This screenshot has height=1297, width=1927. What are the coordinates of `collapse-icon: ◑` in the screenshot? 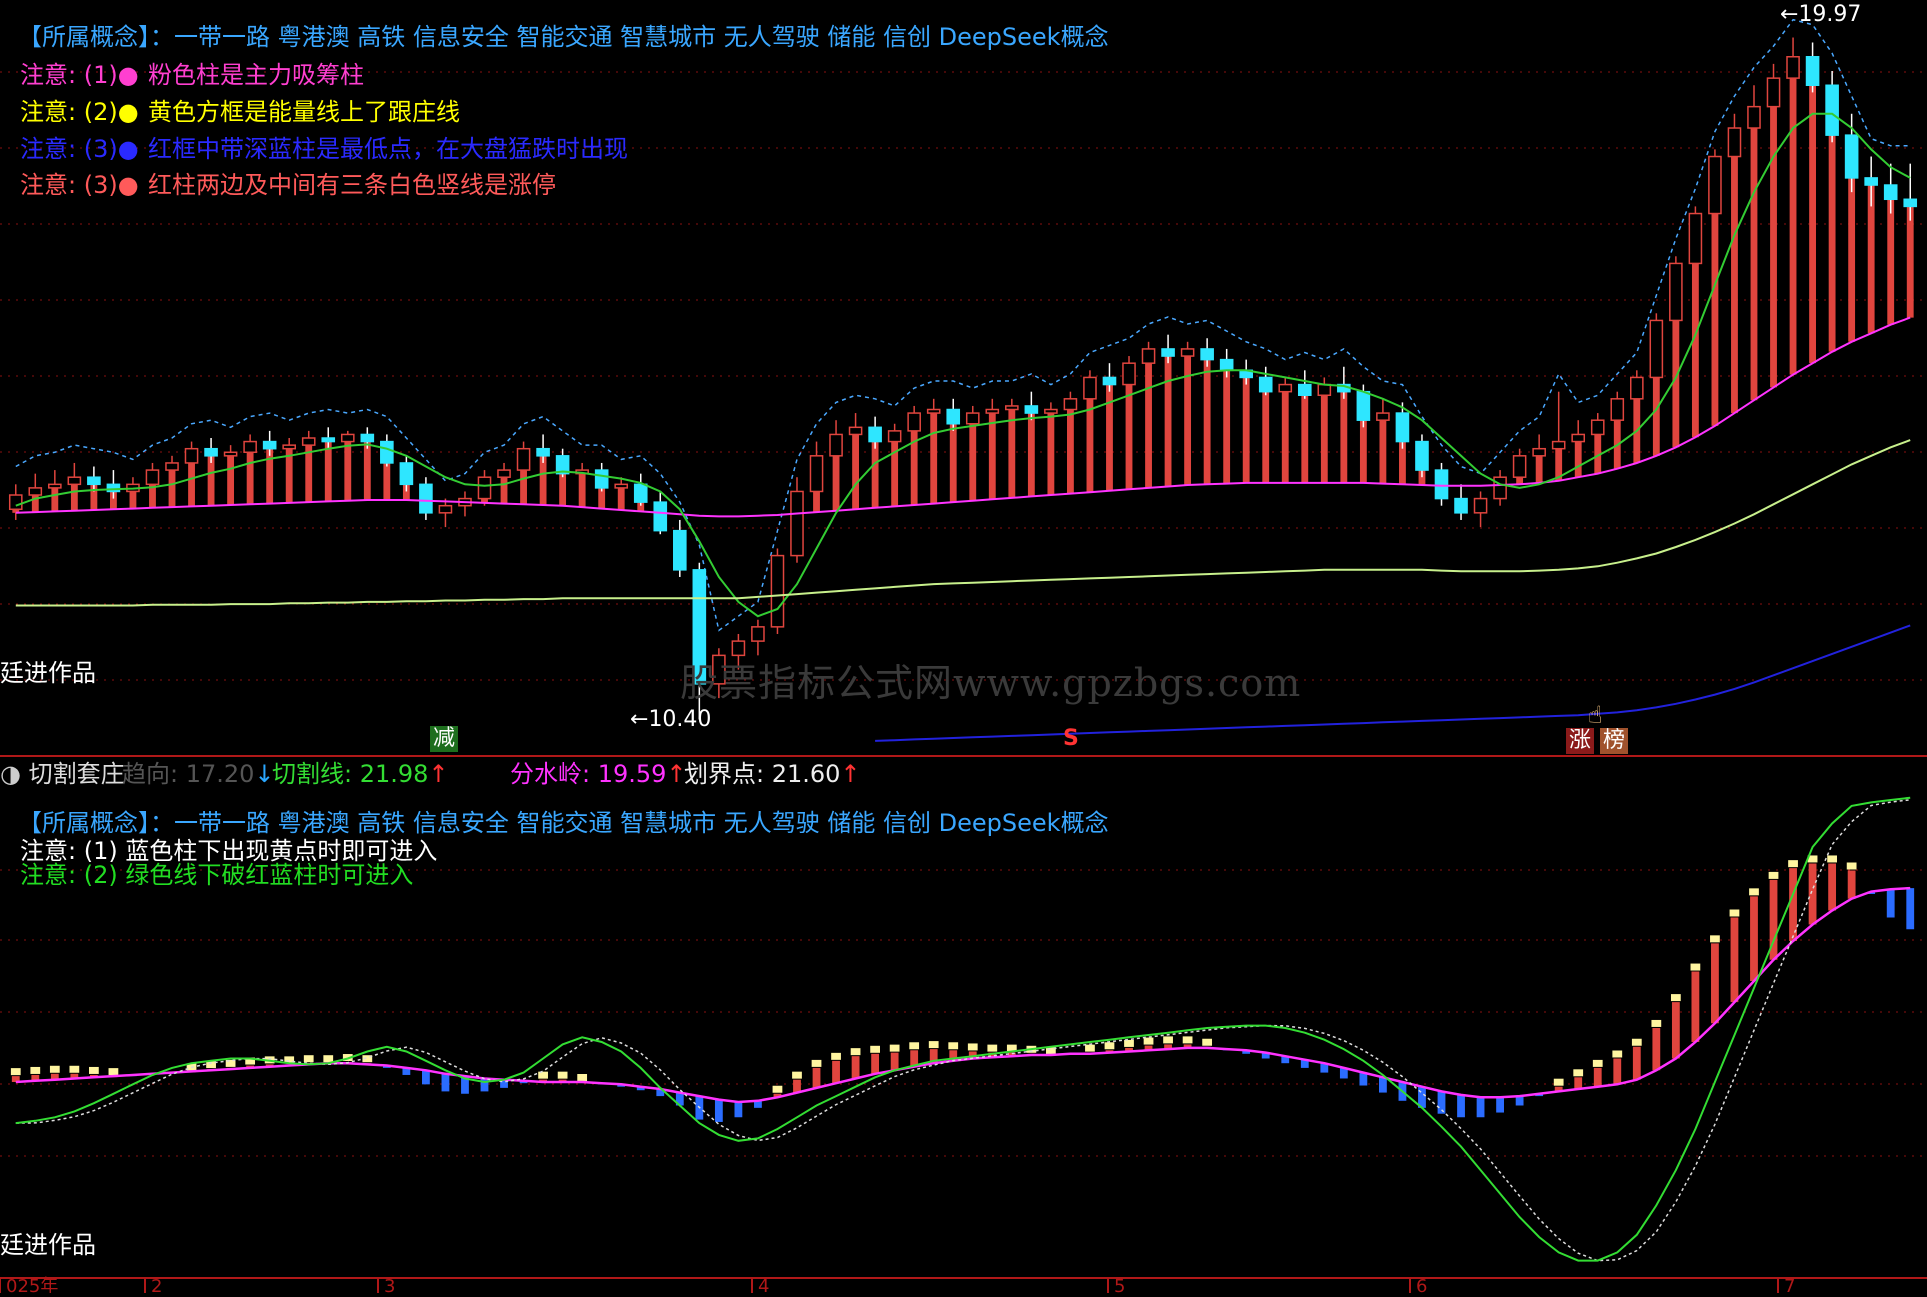 It's located at (10, 774).